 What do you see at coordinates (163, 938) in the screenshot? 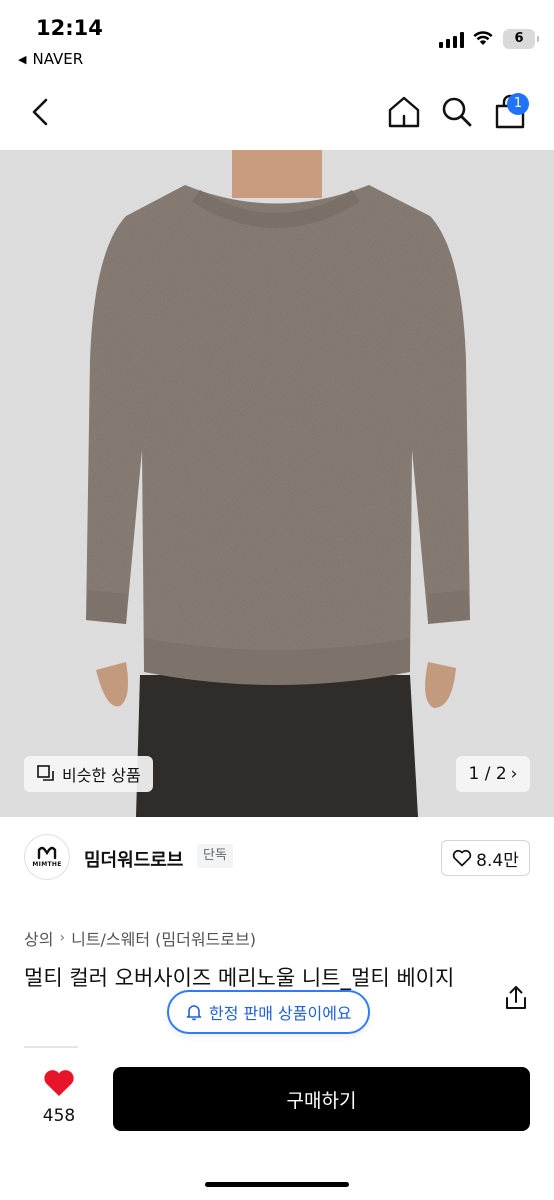
I see `breadcrumb-level2: 니트/스웨터 (밈더워드로브)` at bounding box center [163, 938].